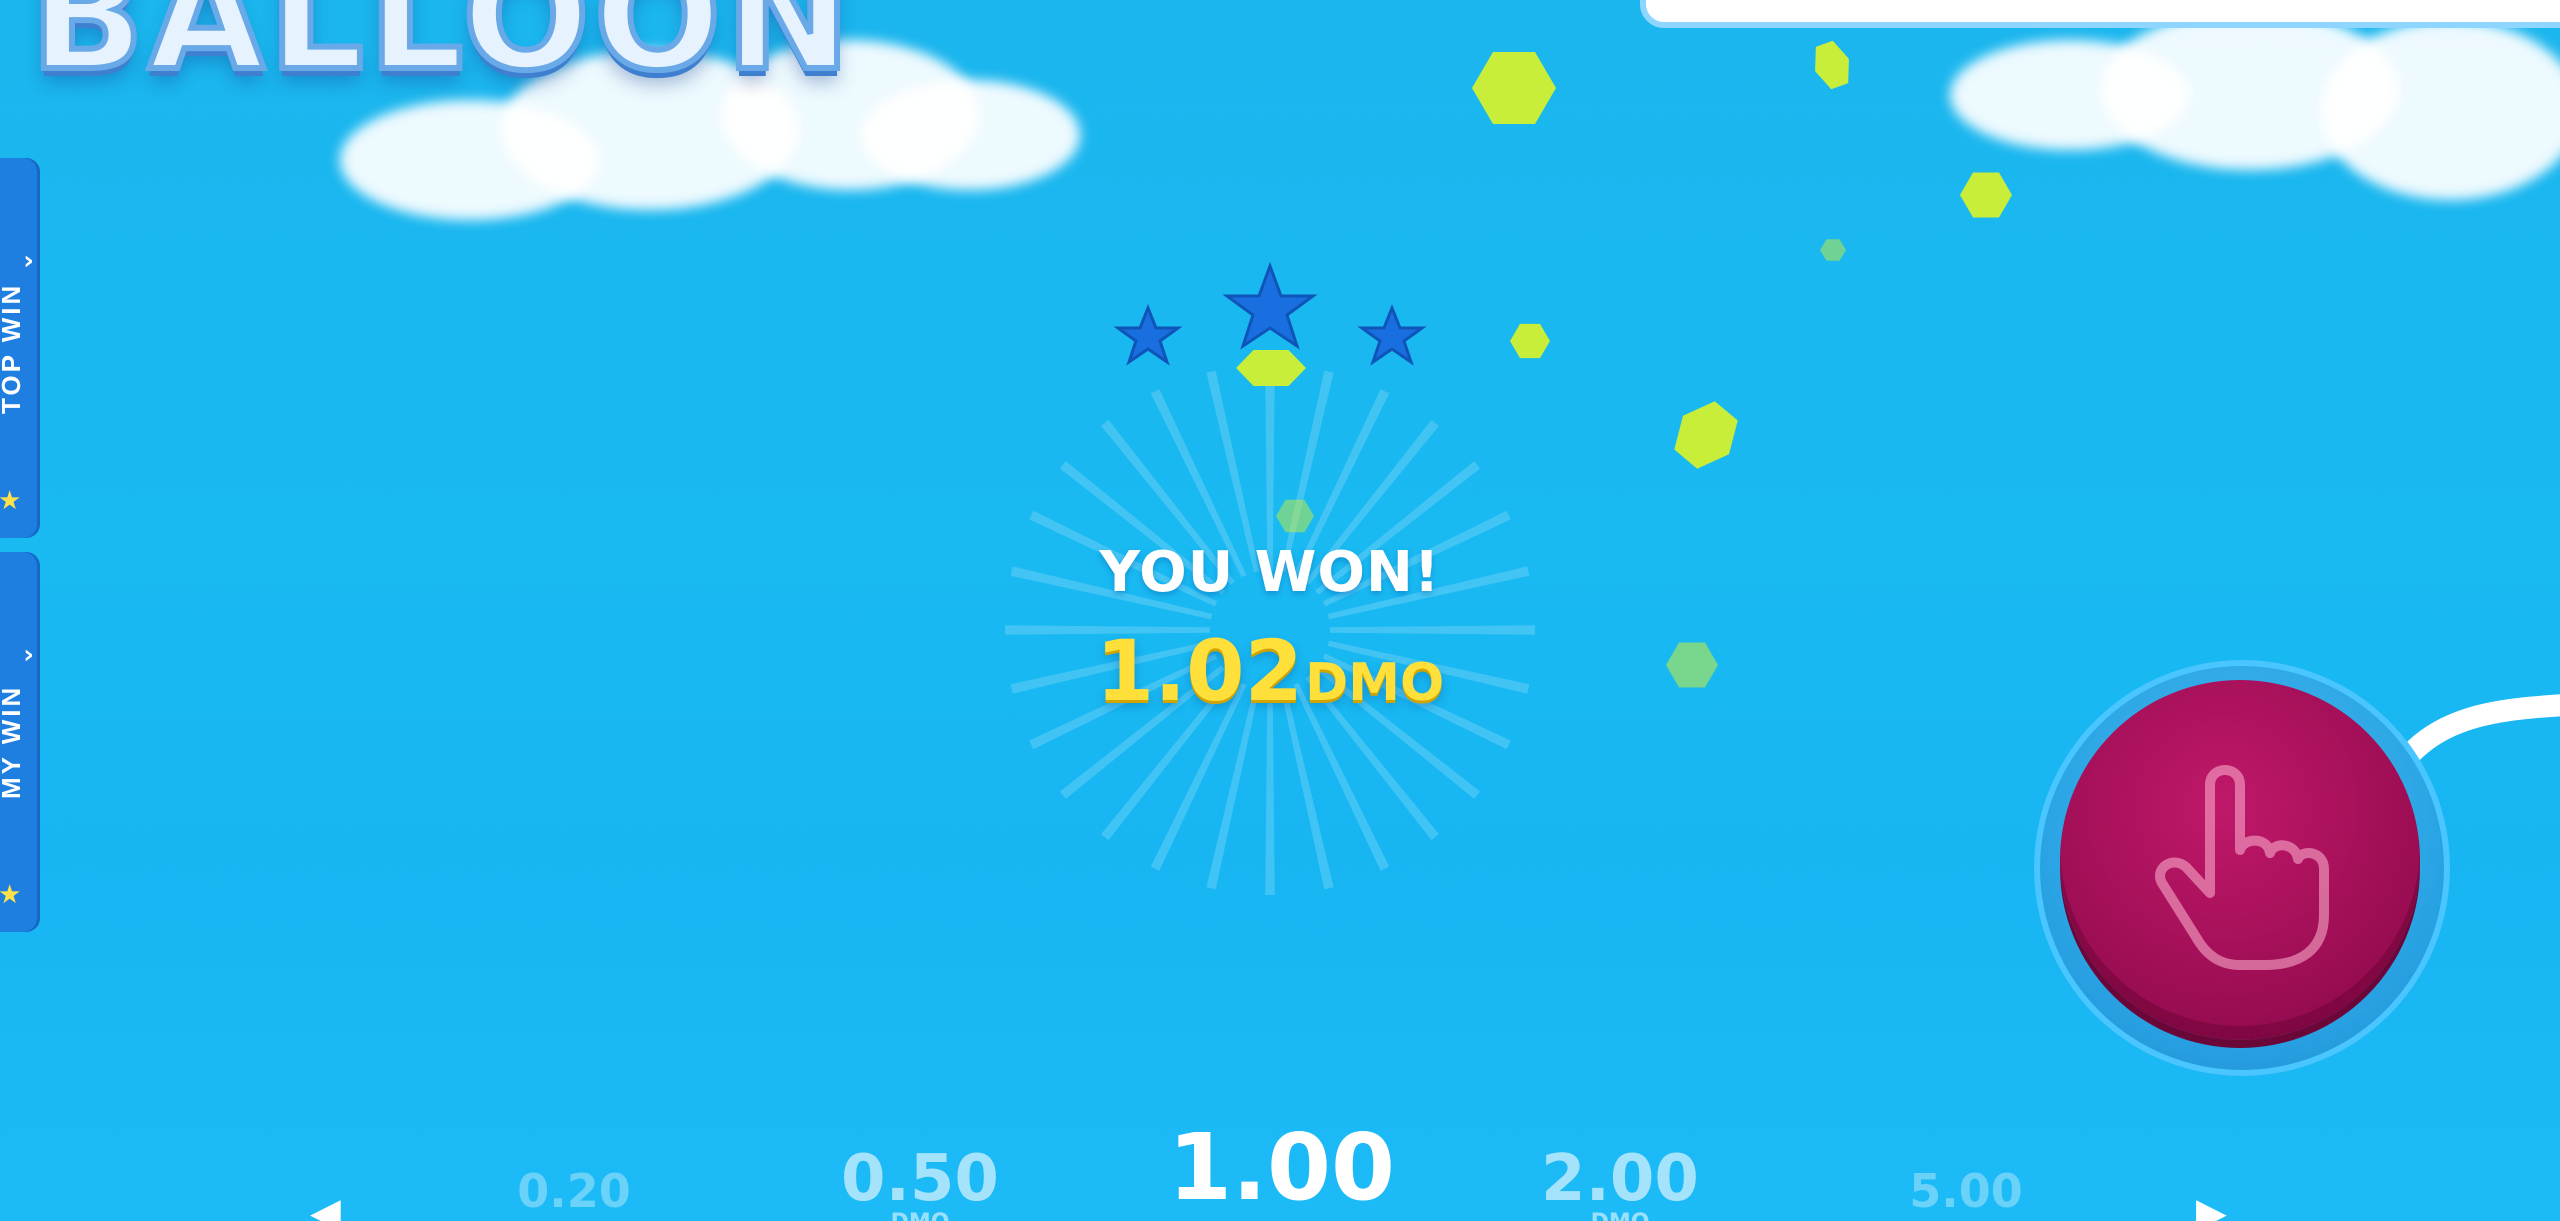 The width and height of the screenshot is (2560, 1221). Describe the element at coordinates (1270, 572) in the screenshot. I see `win-title: YOU WON!` at that location.